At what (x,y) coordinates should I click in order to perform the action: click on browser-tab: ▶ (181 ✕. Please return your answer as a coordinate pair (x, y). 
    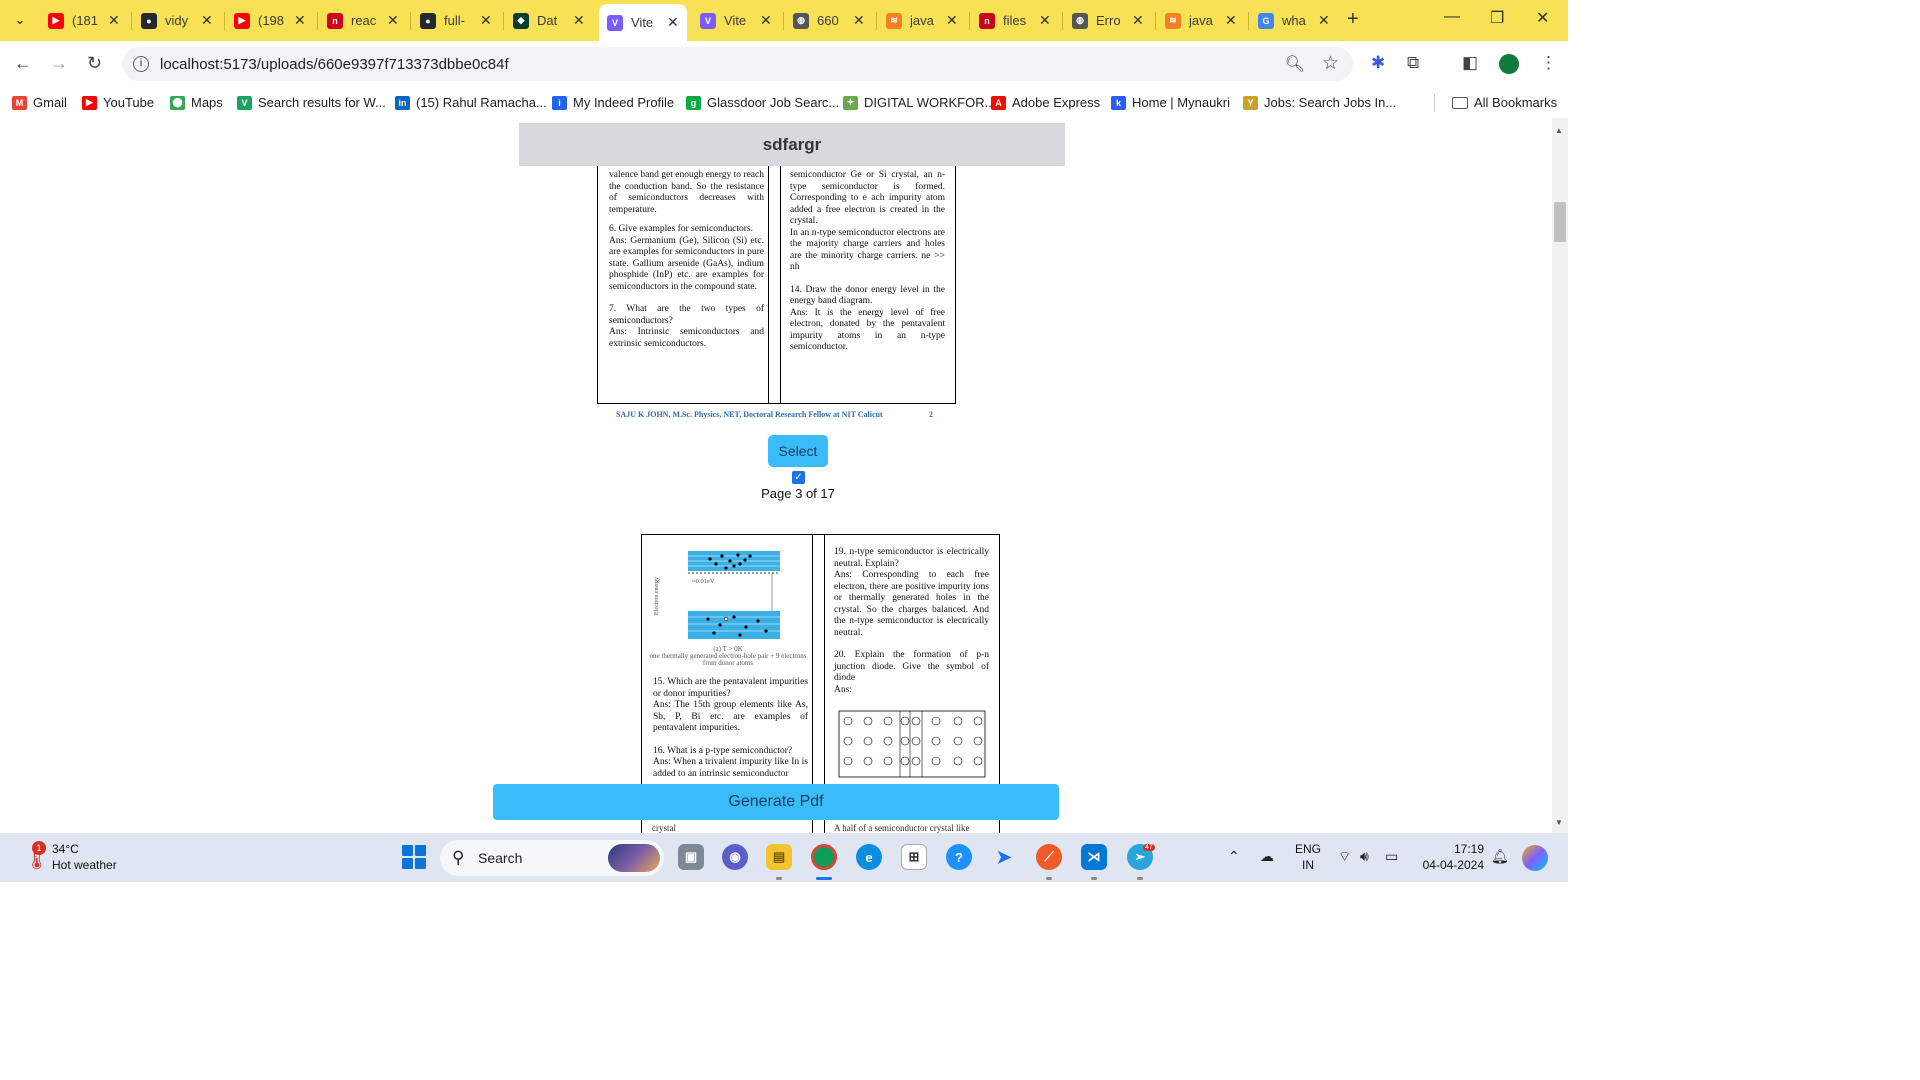
    Looking at the image, I should click on (83, 20).